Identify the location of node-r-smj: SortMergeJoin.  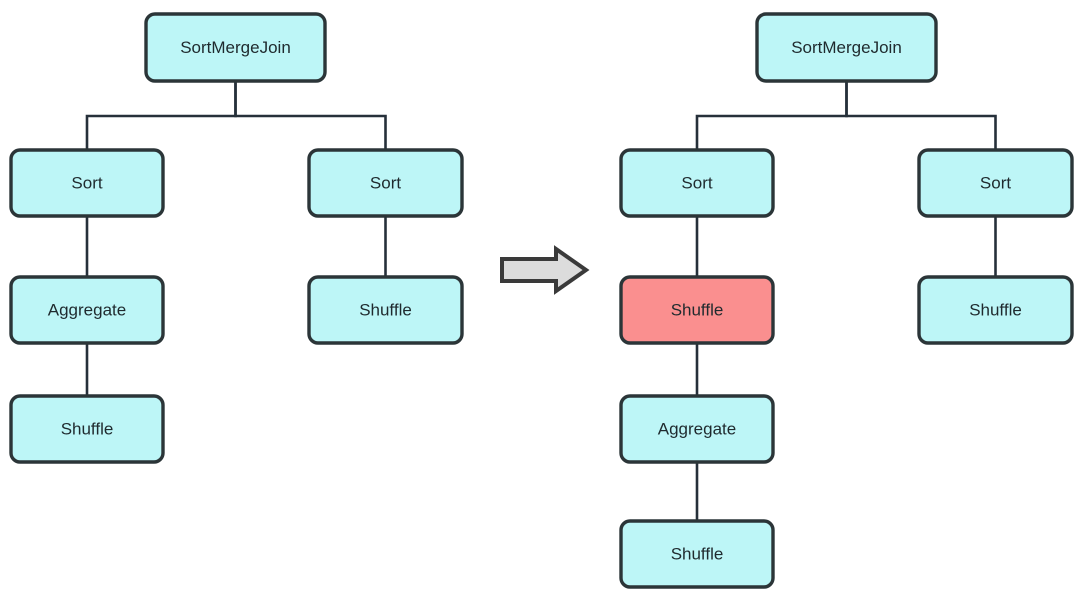
(846, 47).